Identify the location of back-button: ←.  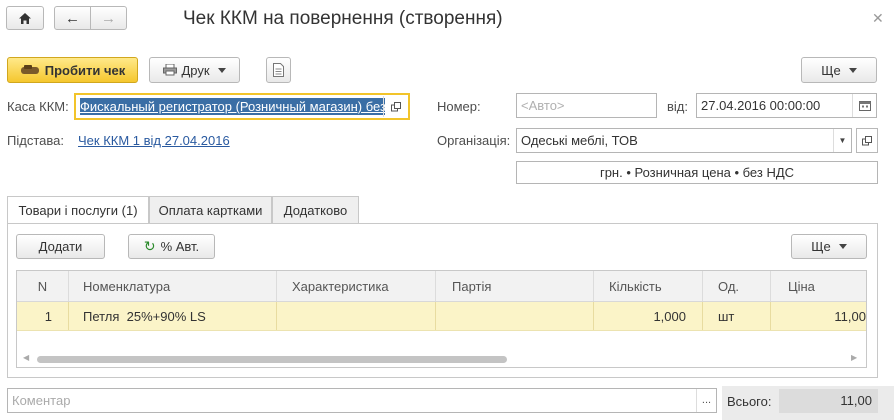
(72, 18).